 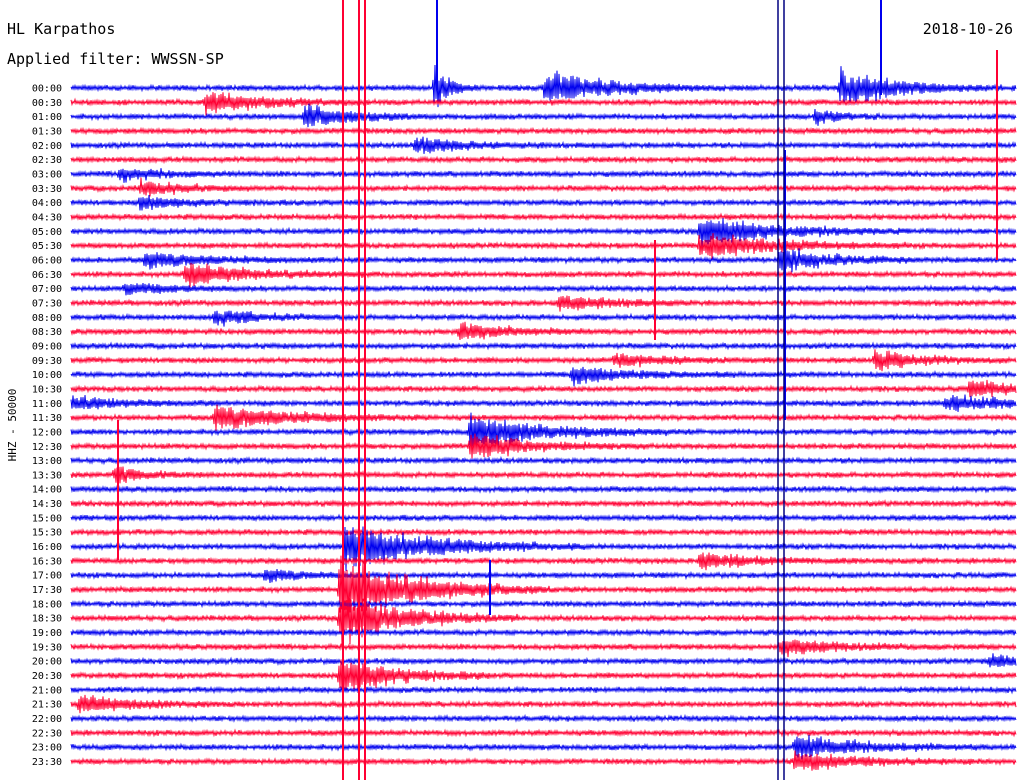 What do you see at coordinates (47, 260) in the screenshot?
I see `time-label: 06:00` at bounding box center [47, 260].